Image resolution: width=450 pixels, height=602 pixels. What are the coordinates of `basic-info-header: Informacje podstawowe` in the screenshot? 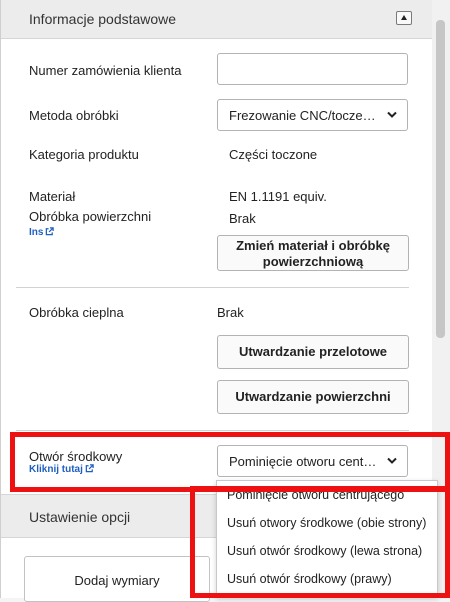 It's located at (217, 19).